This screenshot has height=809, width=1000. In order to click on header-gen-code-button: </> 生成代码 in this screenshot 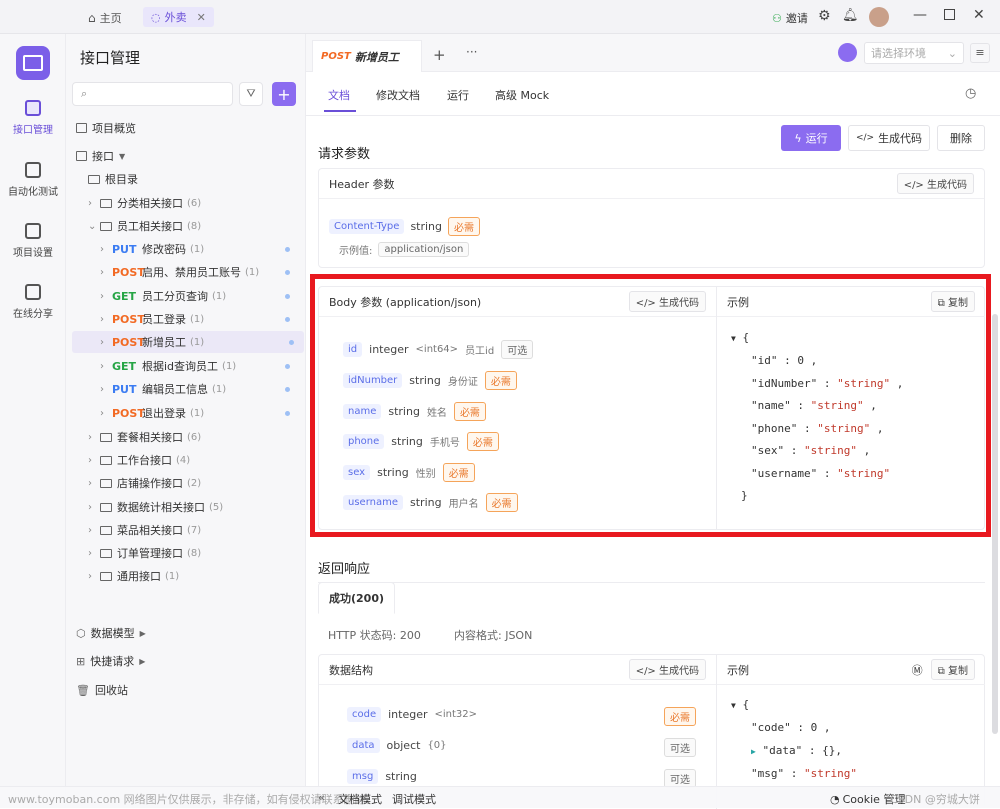, I will do `click(935, 183)`.